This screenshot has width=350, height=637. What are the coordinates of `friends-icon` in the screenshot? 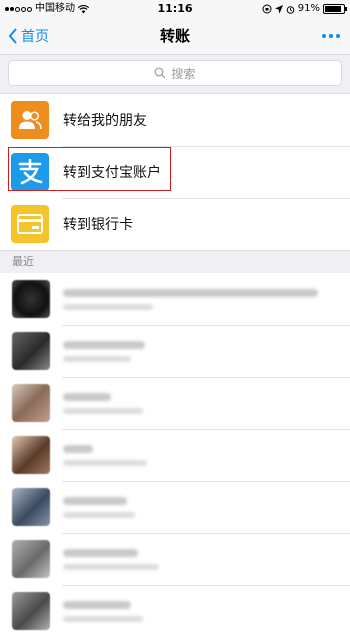 It's located at (30, 120).